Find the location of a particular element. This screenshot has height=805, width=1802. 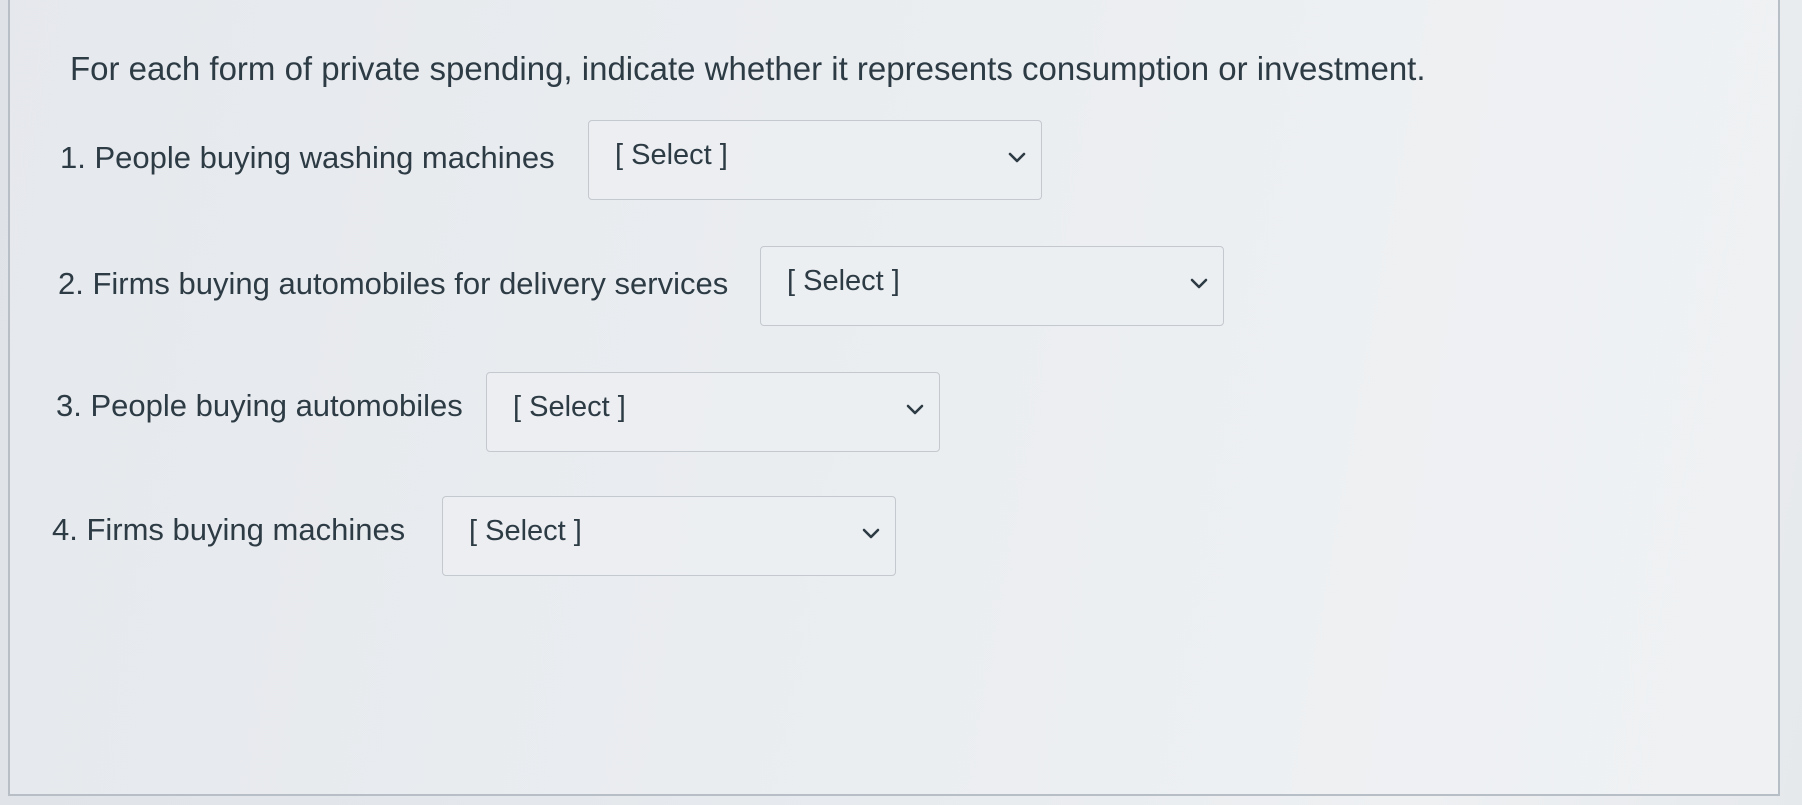

question-2-selected-value: [ Select ] is located at coordinates (843, 281).